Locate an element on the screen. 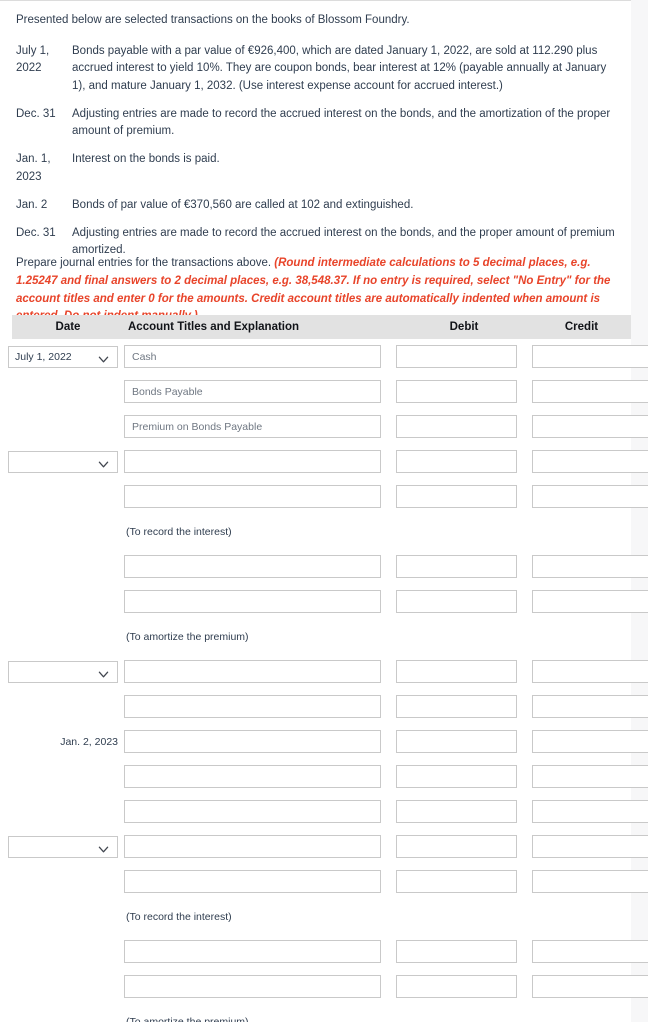 The image size is (648, 1022). column-header-date: Date is located at coordinates (68, 327).